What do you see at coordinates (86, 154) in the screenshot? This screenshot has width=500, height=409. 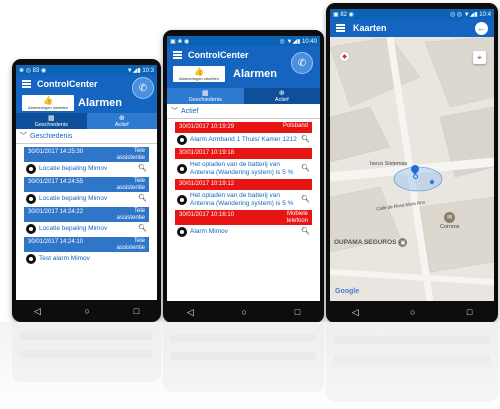 I see `card-header: 30/01/2017 14:25:30 Tele assistentie` at bounding box center [86, 154].